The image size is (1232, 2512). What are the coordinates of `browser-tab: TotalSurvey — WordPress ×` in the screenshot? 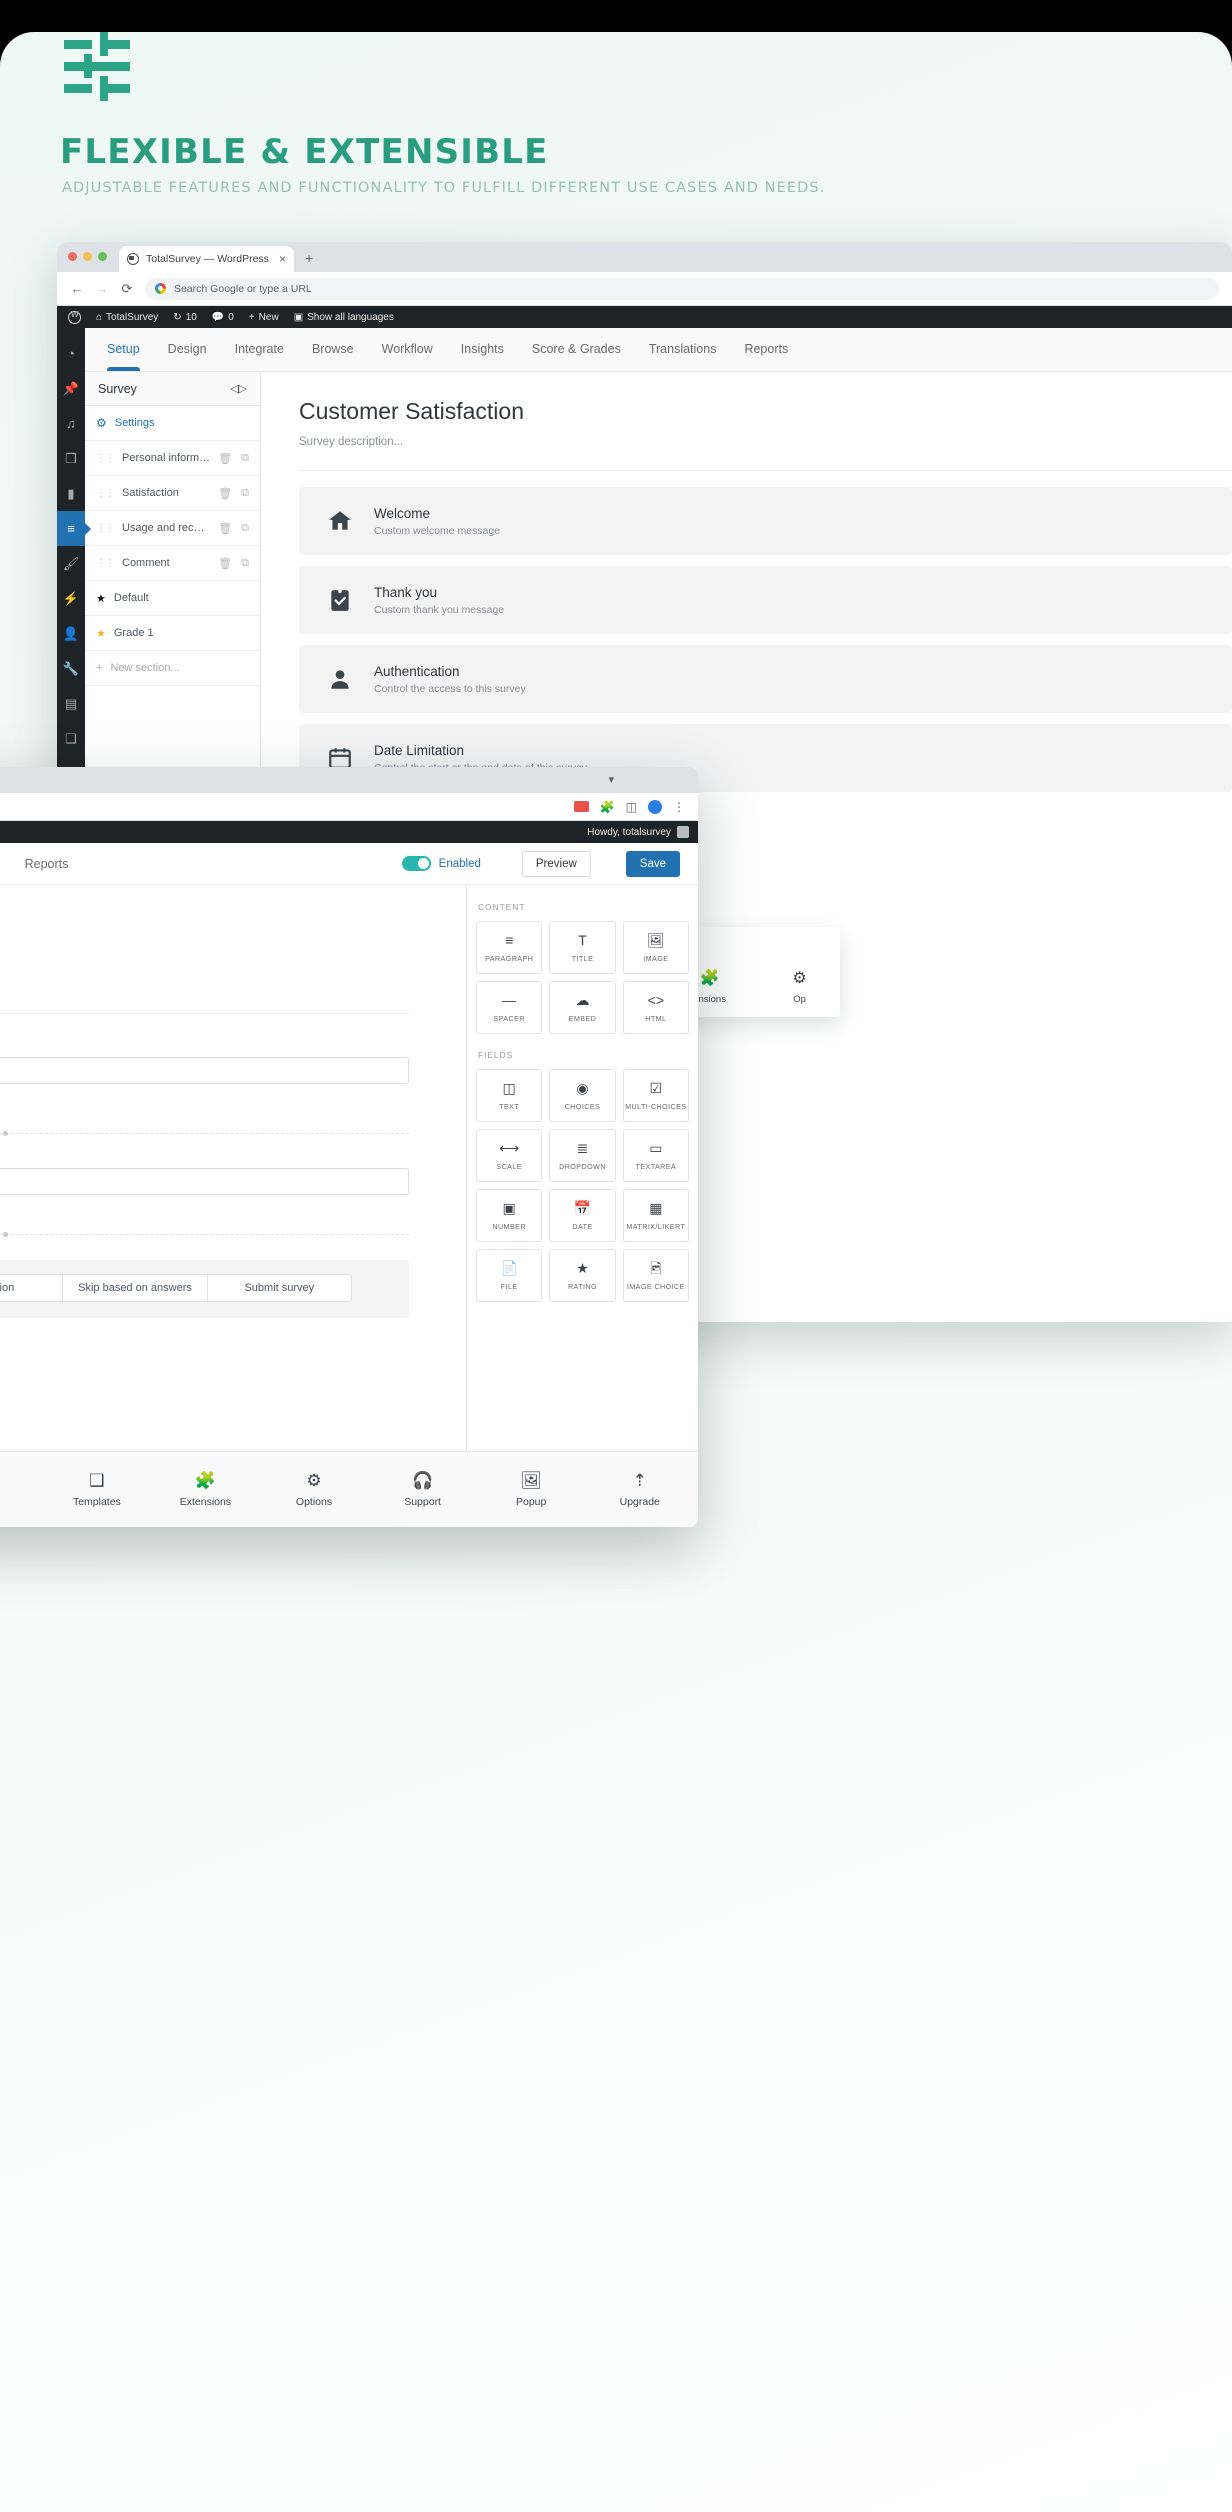 It's located at (206, 259).